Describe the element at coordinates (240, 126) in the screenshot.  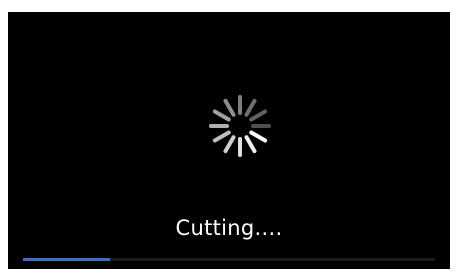
I see `spinner-icon` at that location.